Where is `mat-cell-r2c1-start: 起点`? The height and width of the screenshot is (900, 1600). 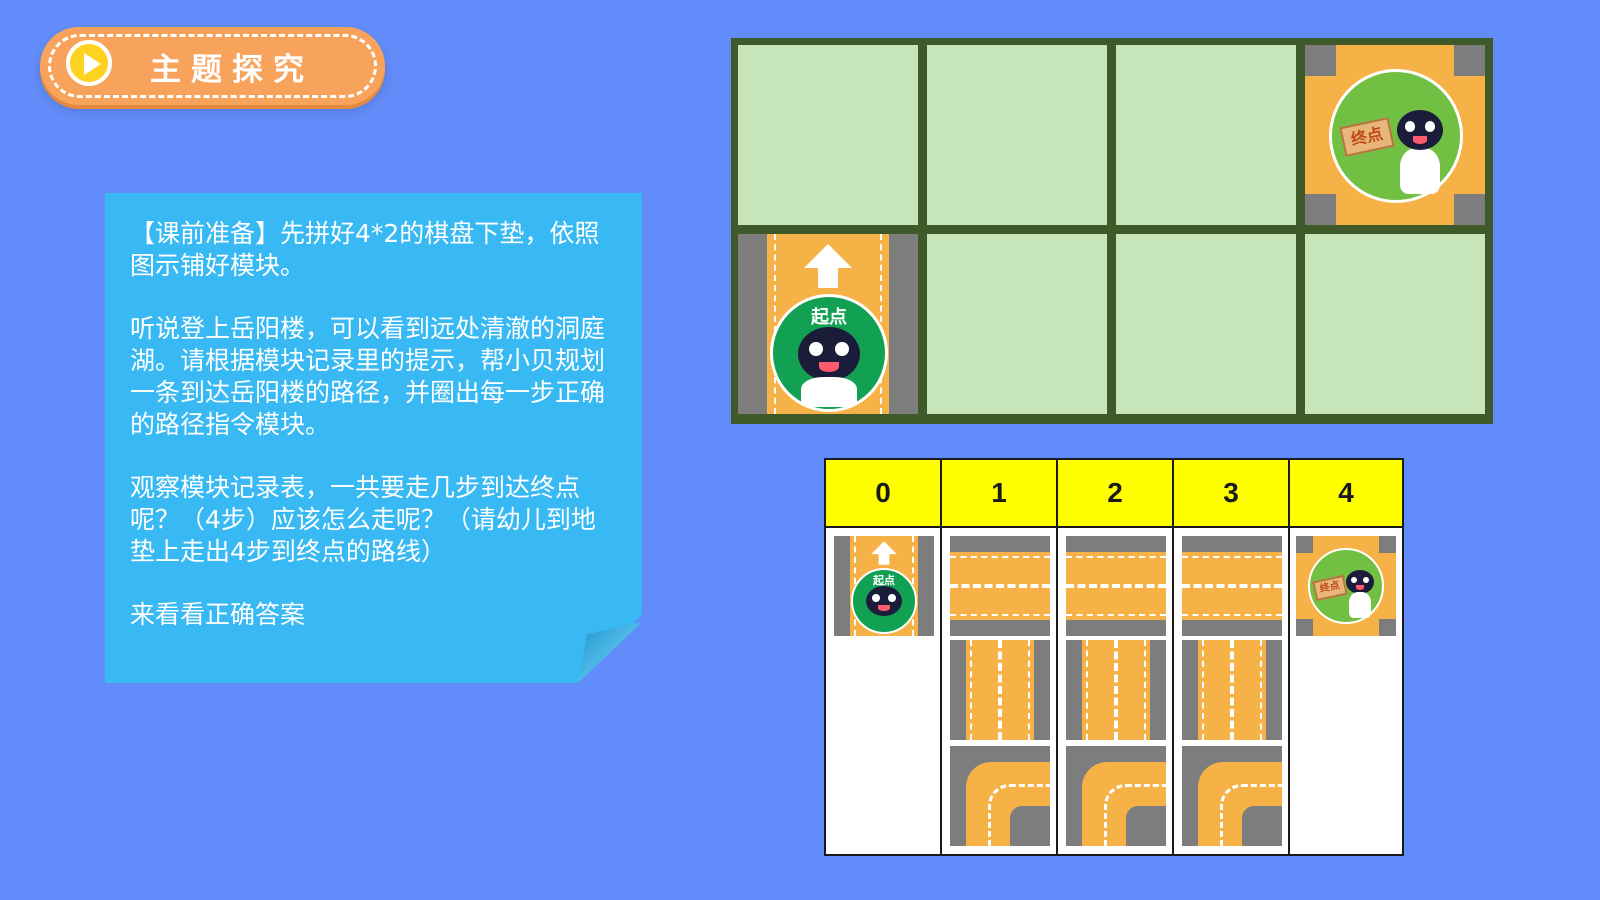 mat-cell-r2c1-start: 起点 is located at coordinates (828, 324).